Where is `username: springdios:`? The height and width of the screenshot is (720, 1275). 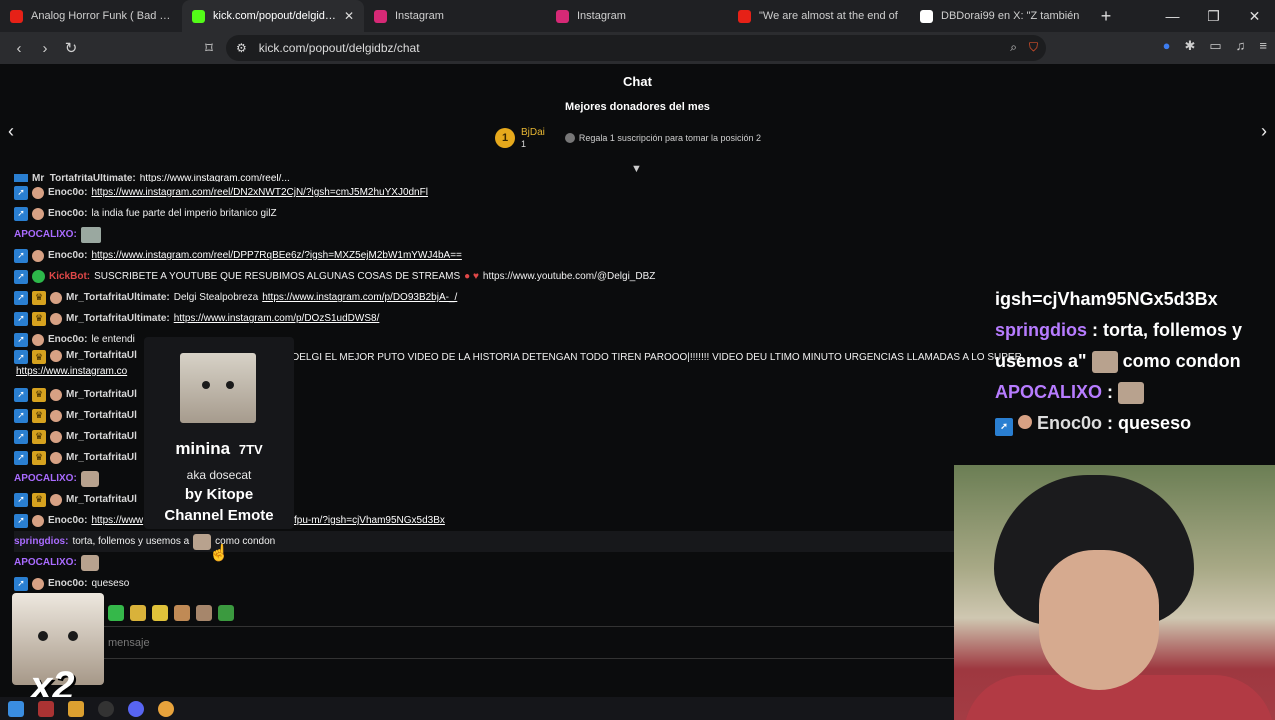 username: springdios: is located at coordinates (41, 541).